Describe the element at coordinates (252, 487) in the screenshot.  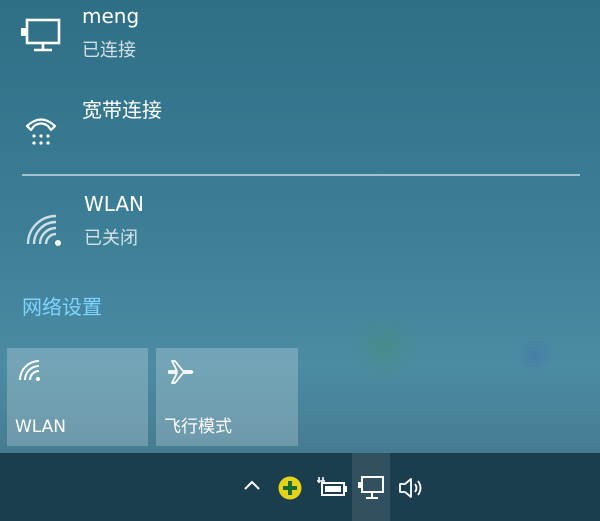
I see `chevron-up-icon` at that location.